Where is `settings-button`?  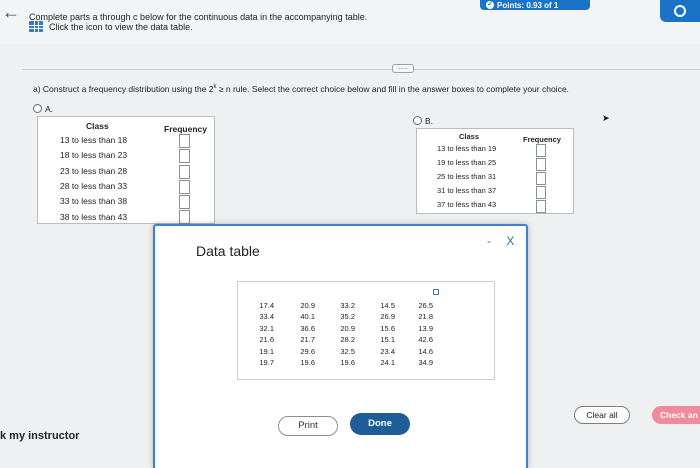 settings-button is located at coordinates (680, 11).